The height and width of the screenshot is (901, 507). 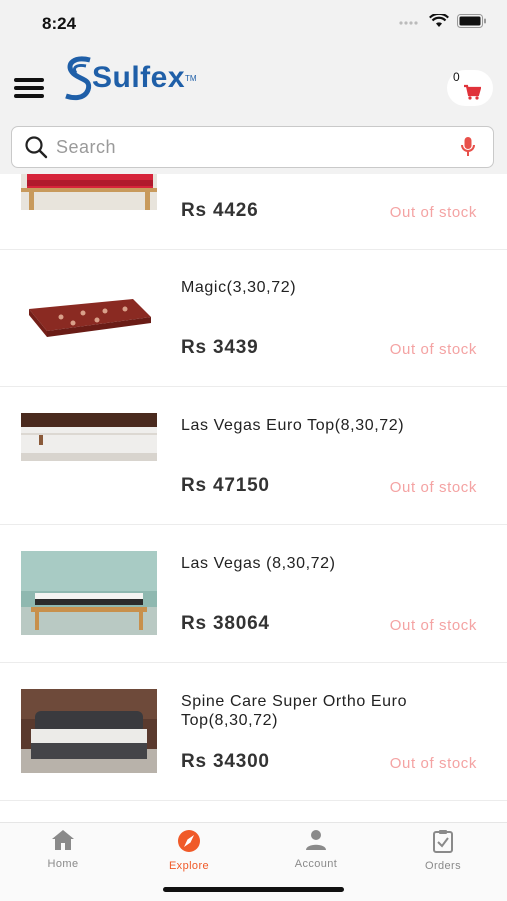 What do you see at coordinates (63, 840) in the screenshot?
I see `home-icon` at bounding box center [63, 840].